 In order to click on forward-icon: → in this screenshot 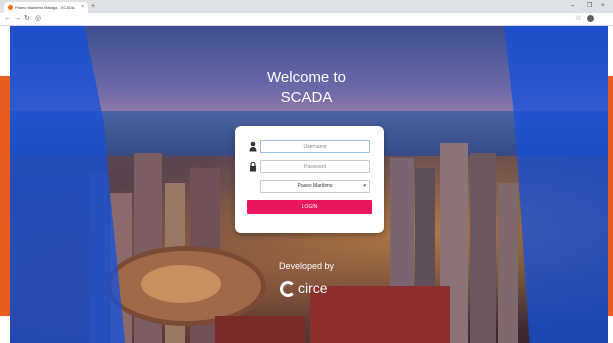, I will do `click(17, 19)`.